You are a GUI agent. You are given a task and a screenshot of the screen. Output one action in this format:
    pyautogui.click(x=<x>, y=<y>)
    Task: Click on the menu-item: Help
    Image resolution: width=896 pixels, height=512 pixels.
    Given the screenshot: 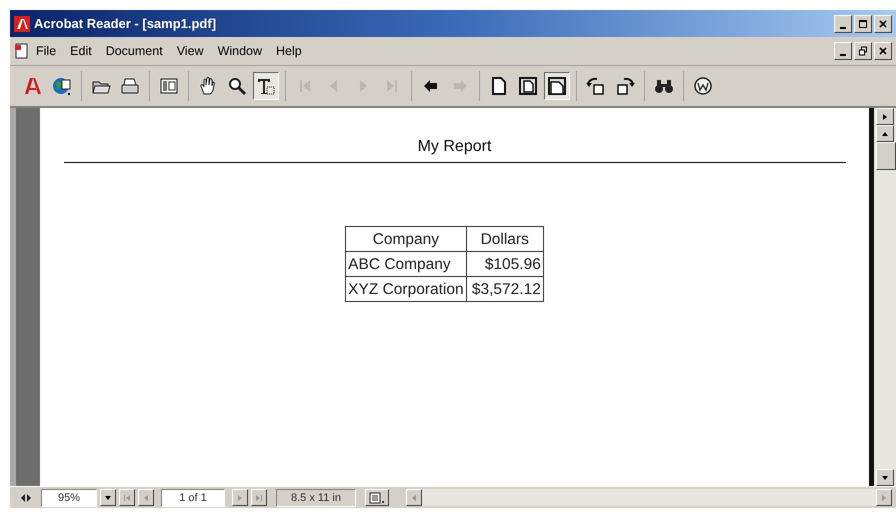 What is the action you would take?
    pyautogui.click(x=289, y=51)
    